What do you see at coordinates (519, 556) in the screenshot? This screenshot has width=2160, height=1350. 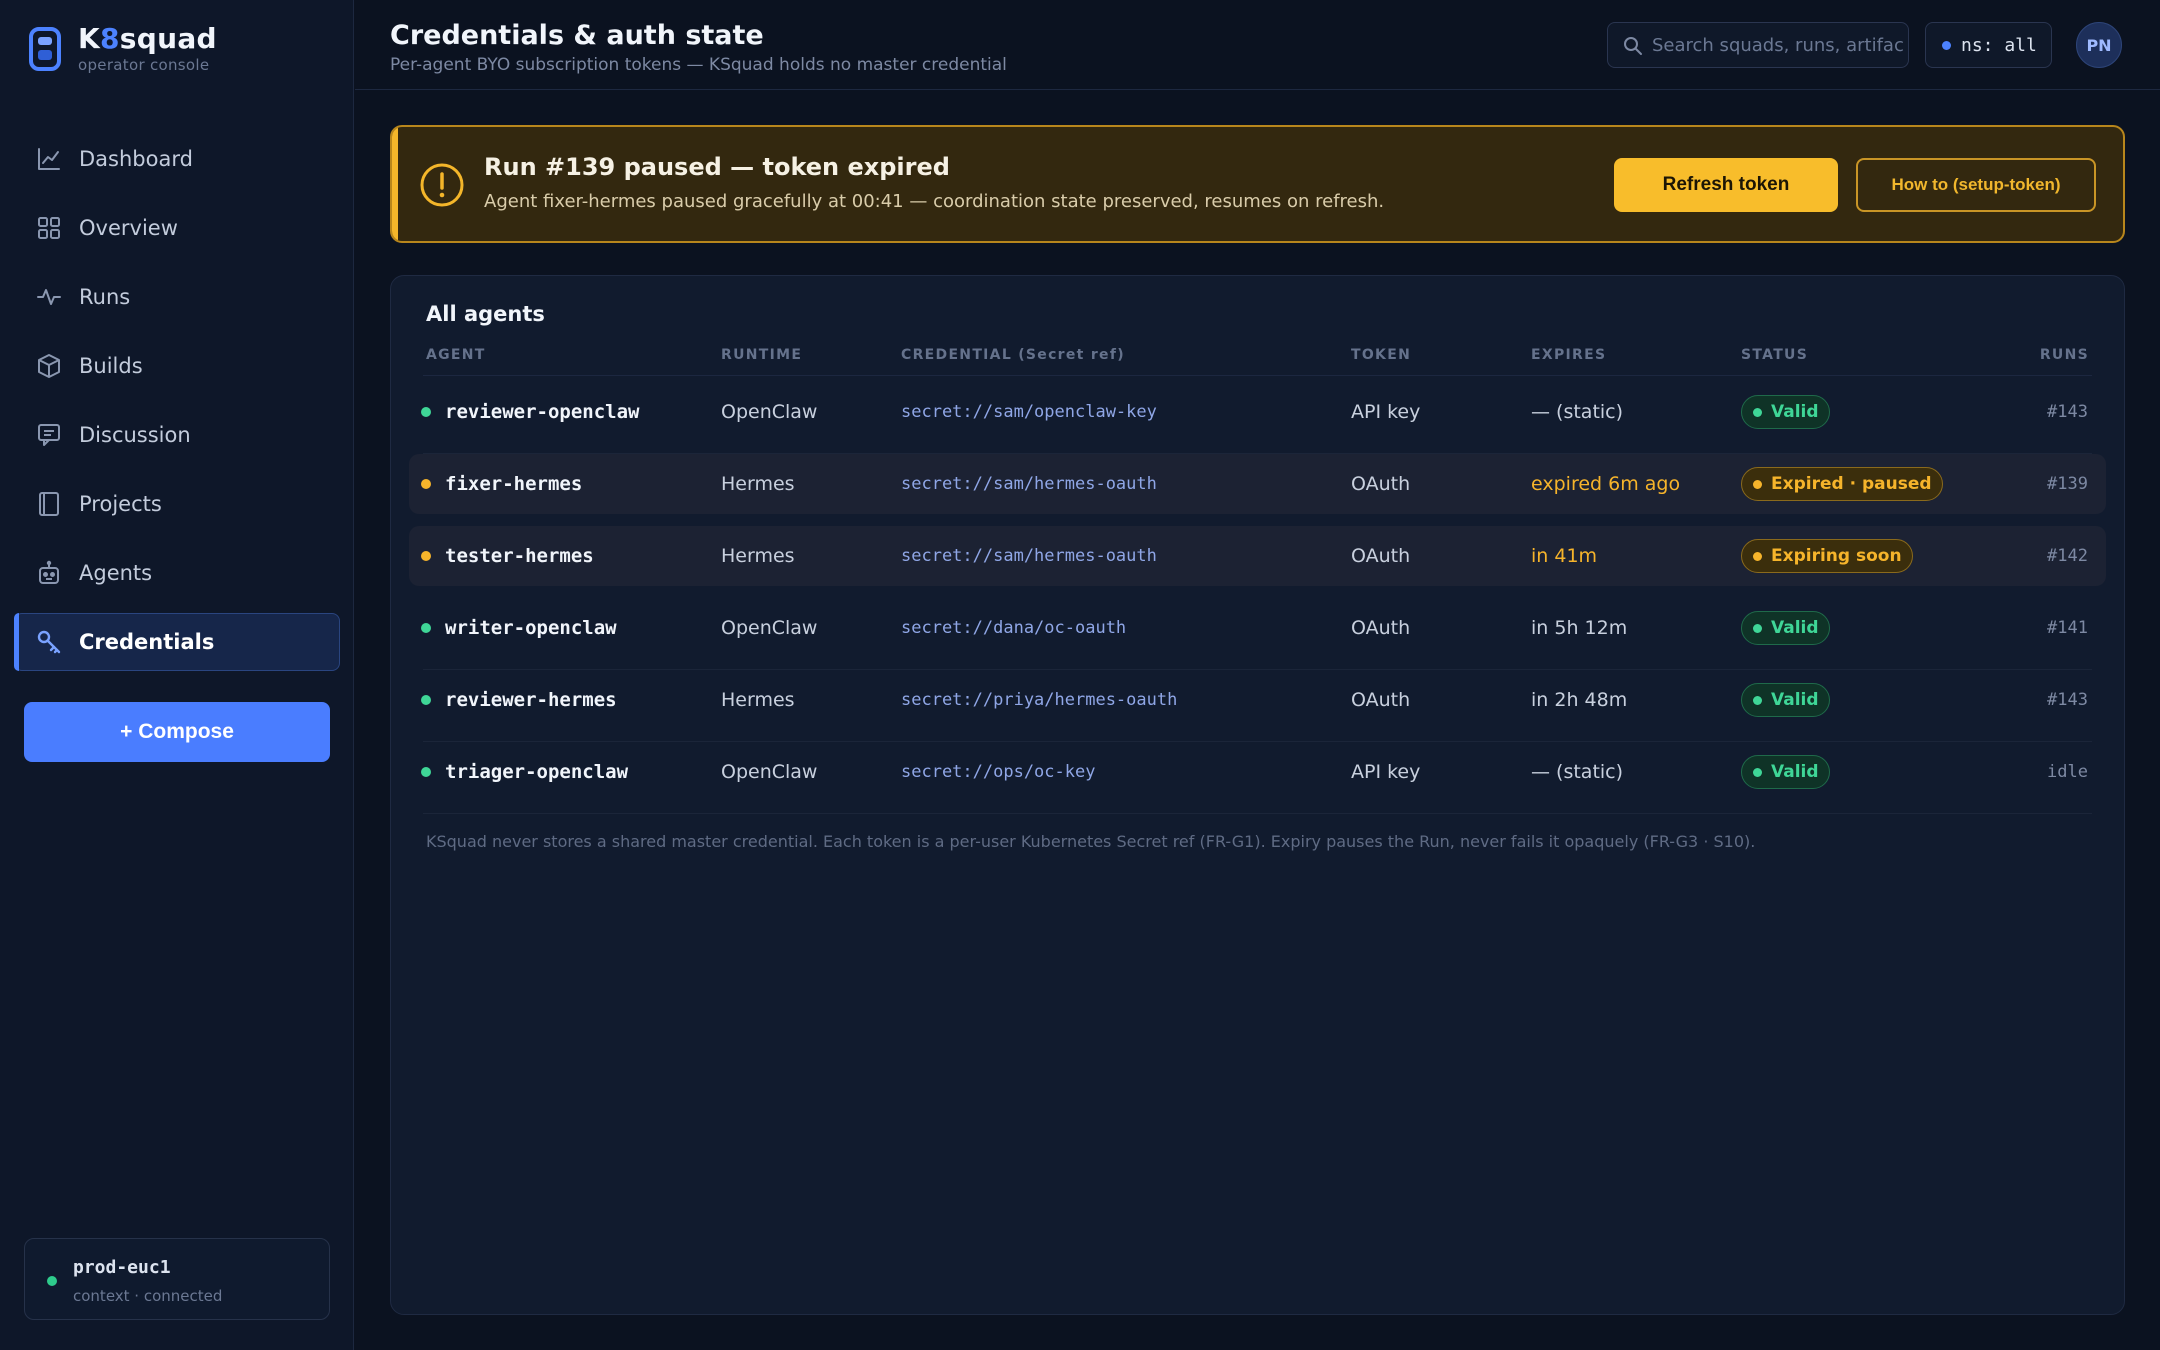 I see `agent-name: tester-hermes` at bounding box center [519, 556].